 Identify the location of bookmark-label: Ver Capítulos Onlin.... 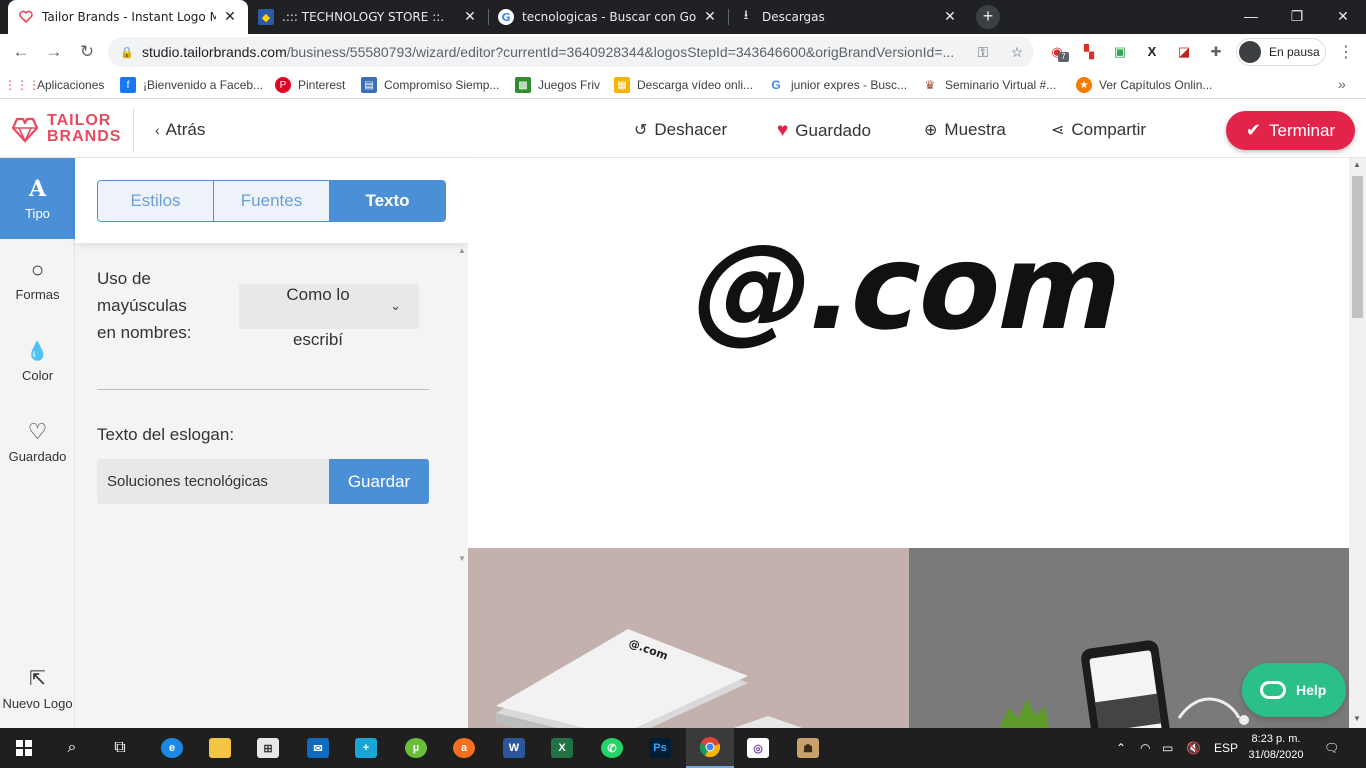
(1156, 85).